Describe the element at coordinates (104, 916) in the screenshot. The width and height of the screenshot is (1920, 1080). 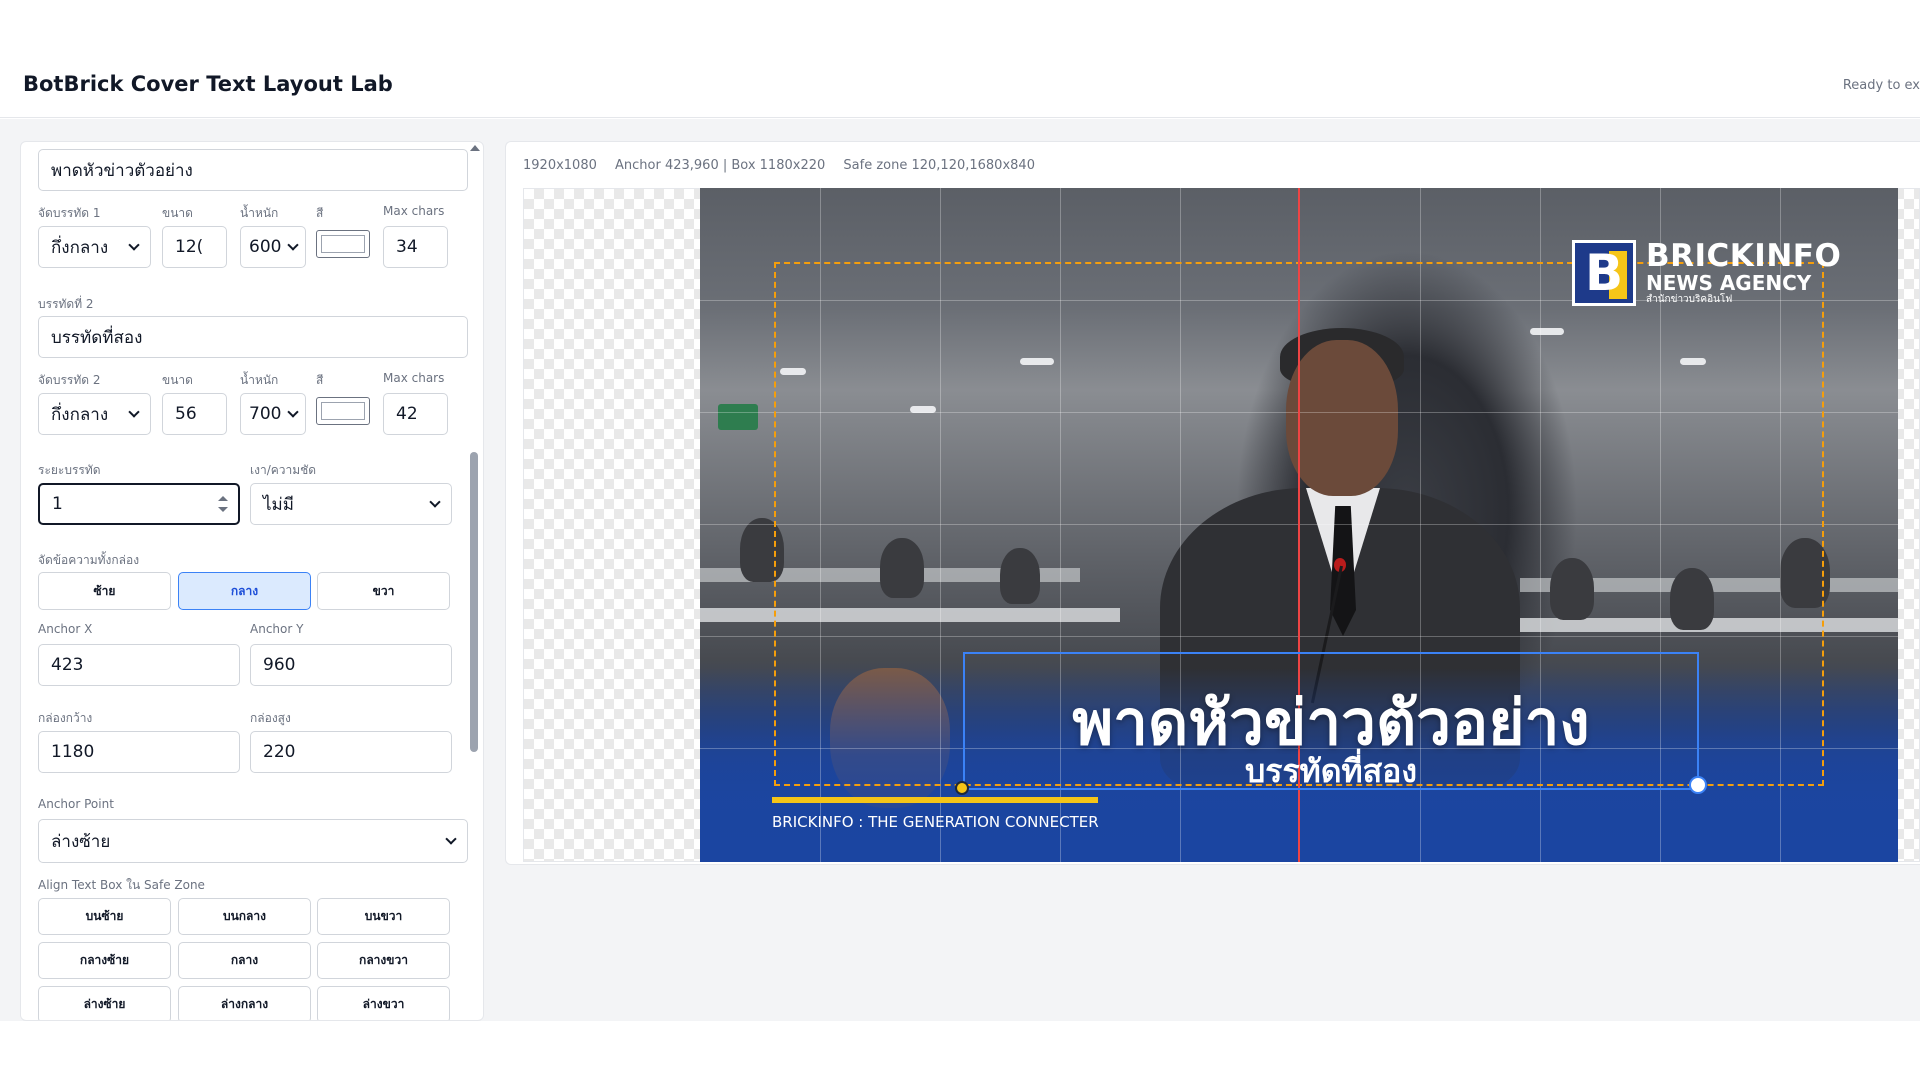
I see `safezone-top-left-button: บนซ้าย` at that location.